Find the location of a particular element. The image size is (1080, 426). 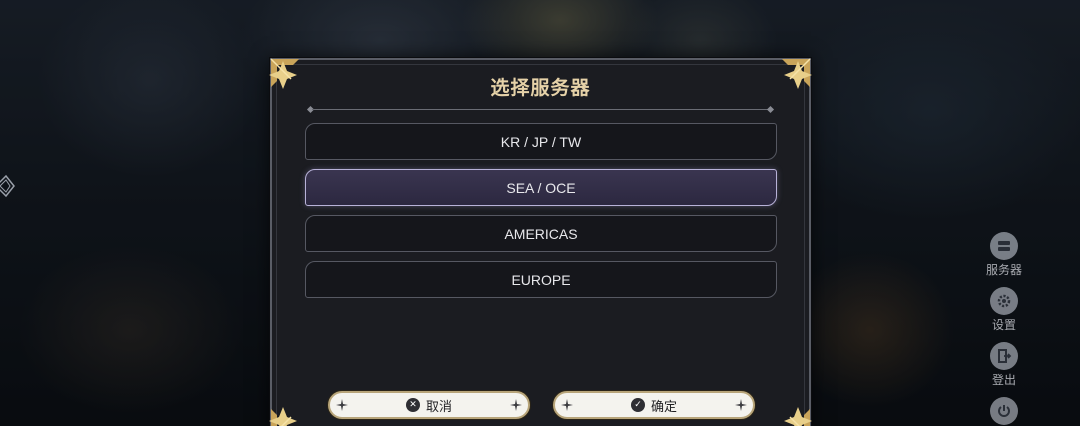

server-option-sea-oce: SEA / OCE is located at coordinates (541, 187).